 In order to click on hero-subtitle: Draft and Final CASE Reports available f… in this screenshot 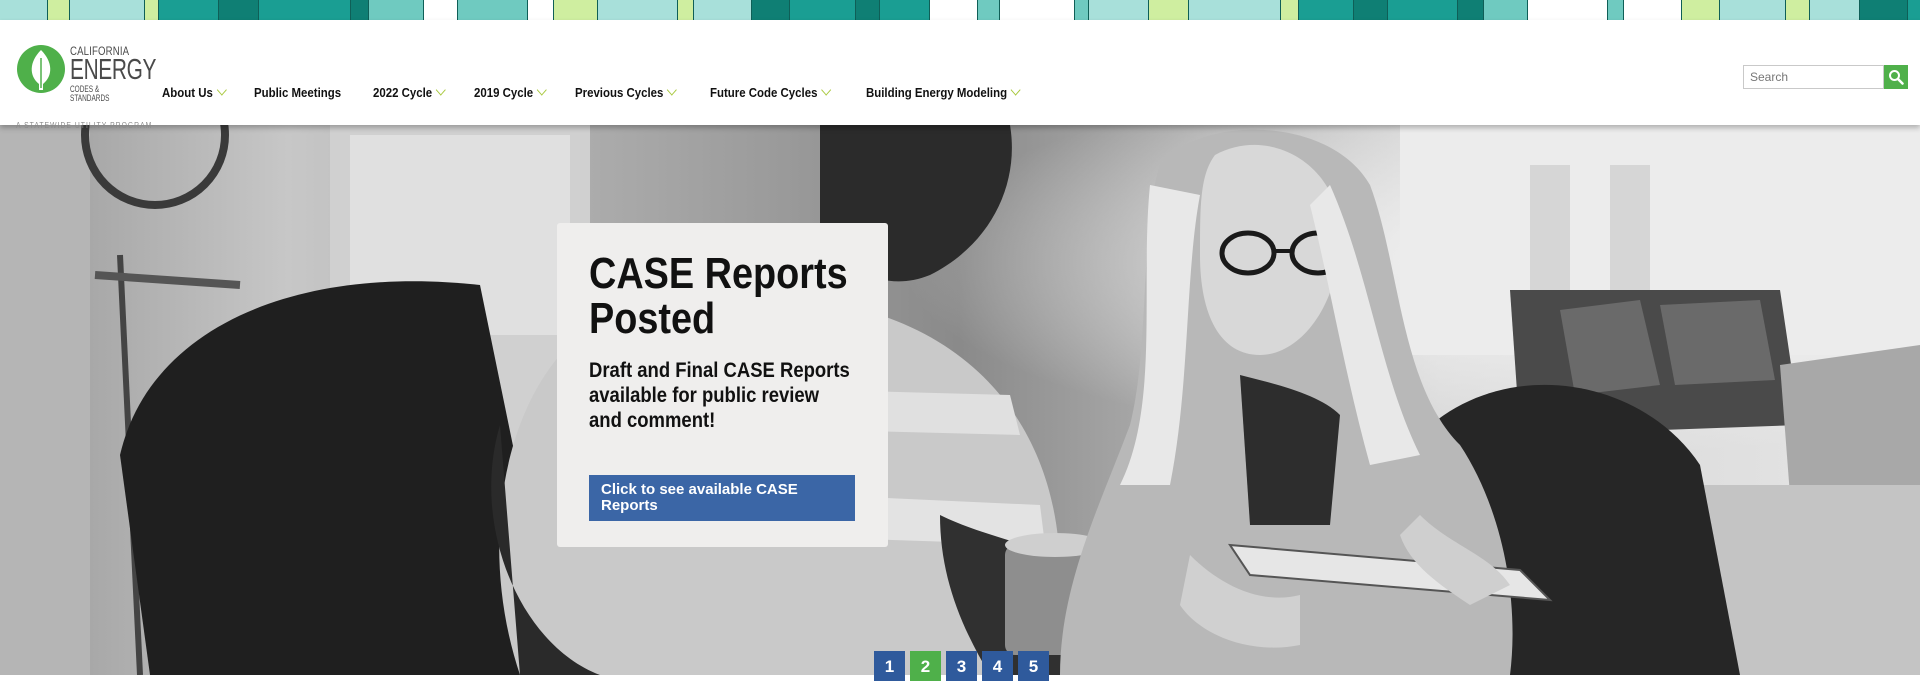, I will do `click(719, 395)`.